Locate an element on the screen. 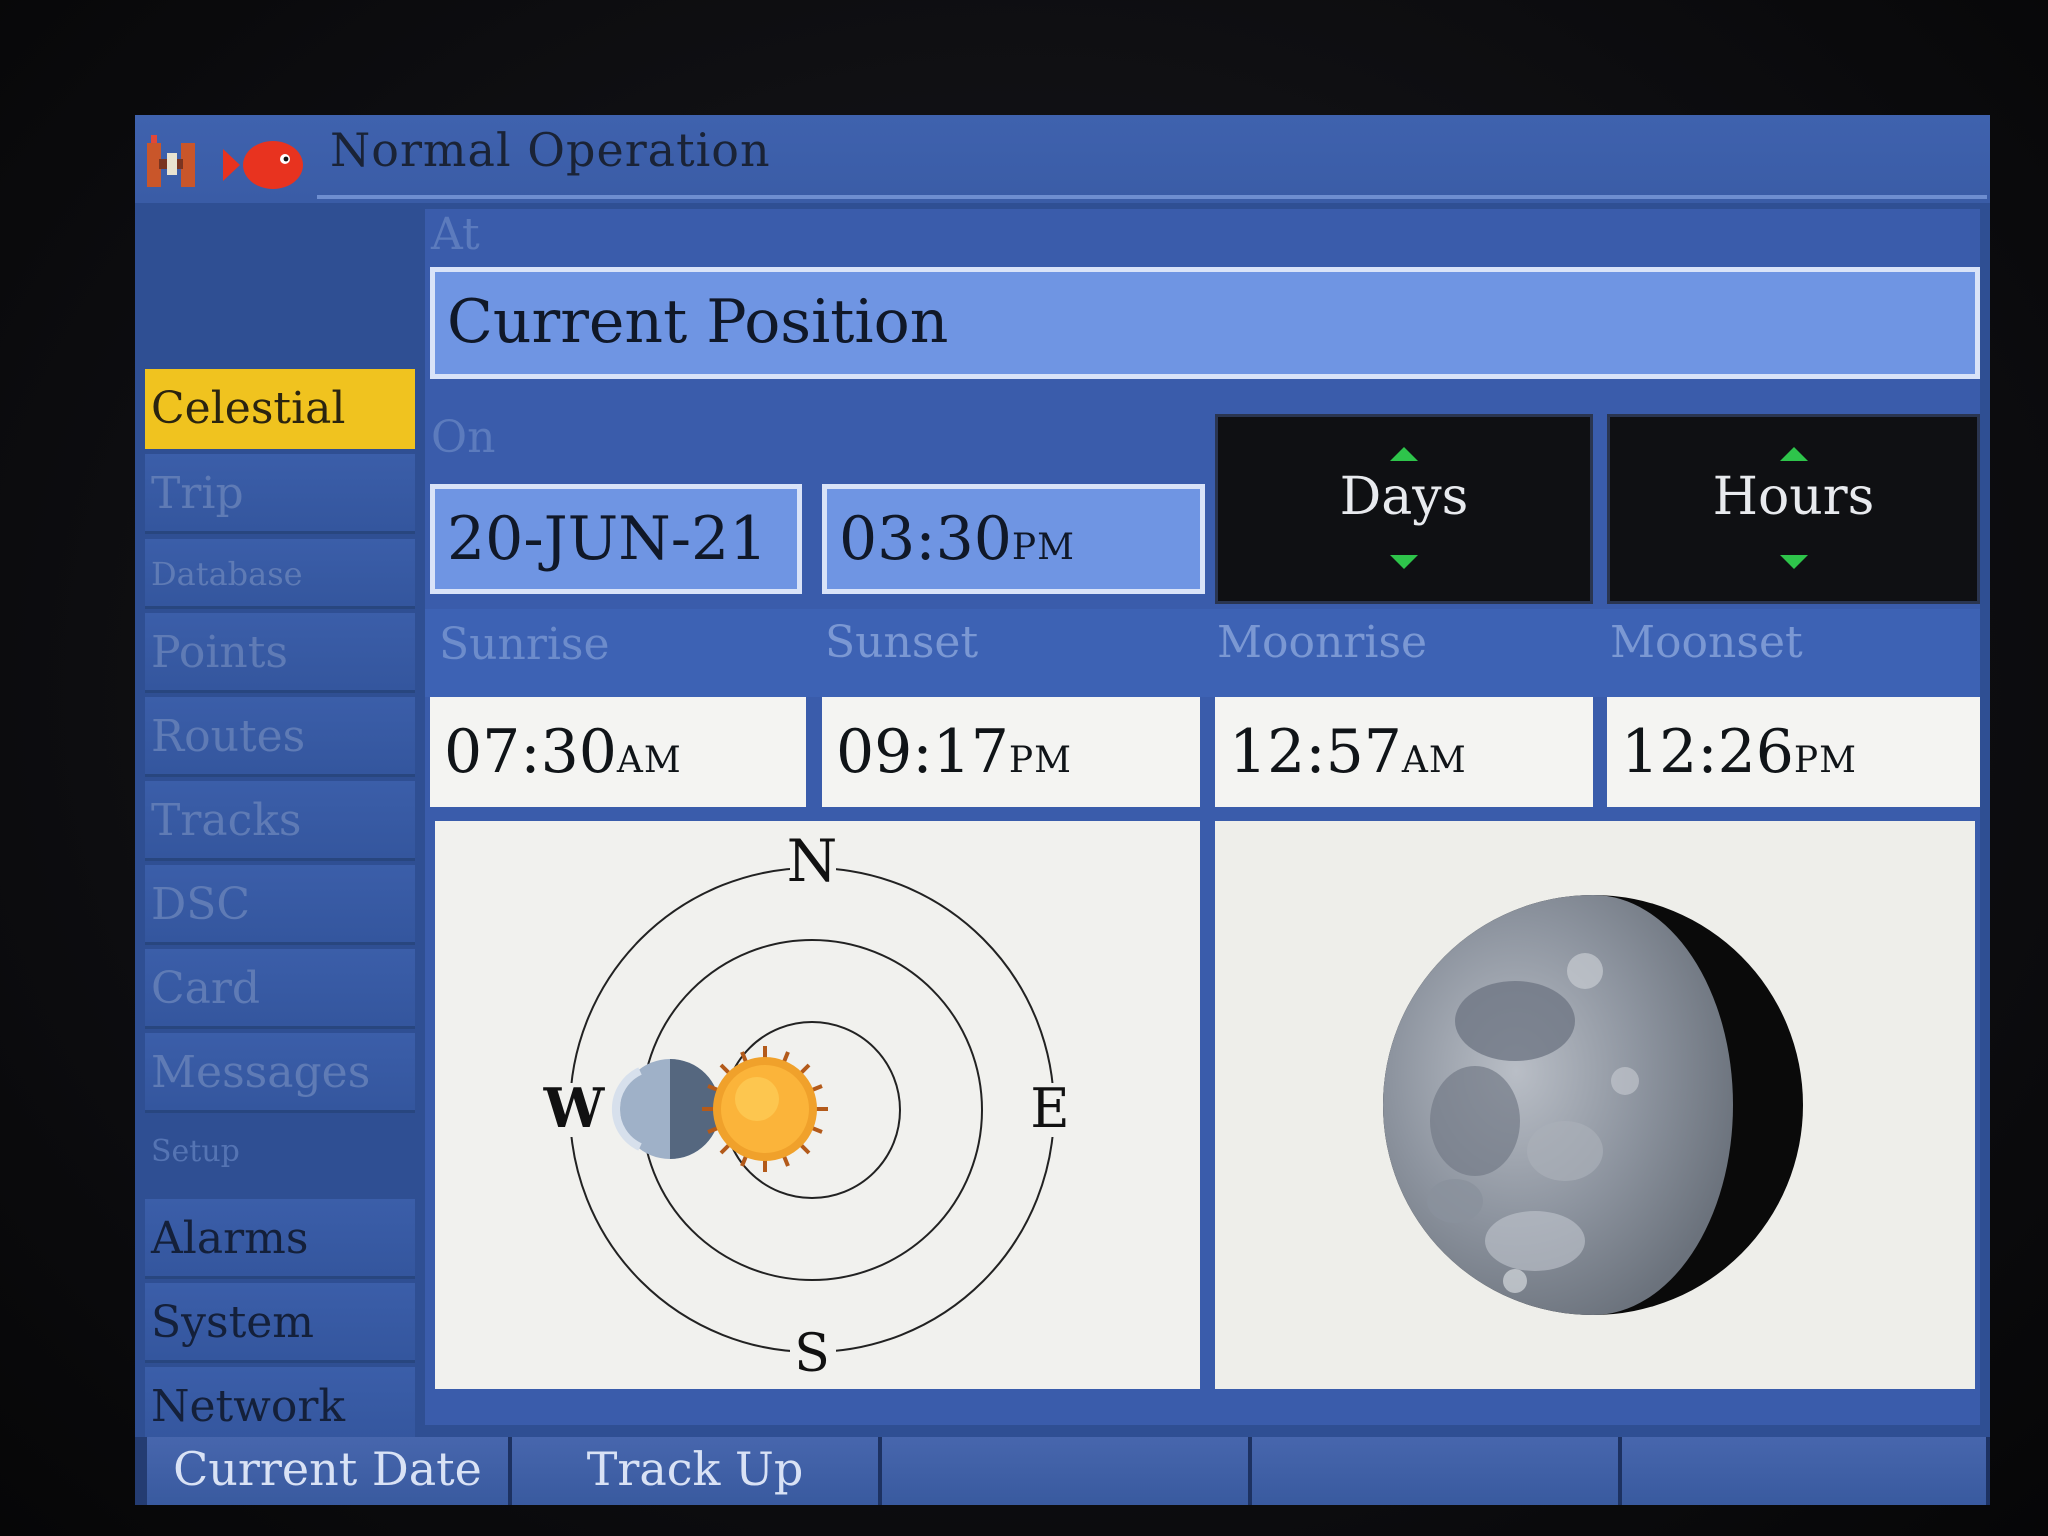 The width and height of the screenshot is (2048, 1536). sidebar-item-alarms: Alarms is located at coordinates (280, 1239).